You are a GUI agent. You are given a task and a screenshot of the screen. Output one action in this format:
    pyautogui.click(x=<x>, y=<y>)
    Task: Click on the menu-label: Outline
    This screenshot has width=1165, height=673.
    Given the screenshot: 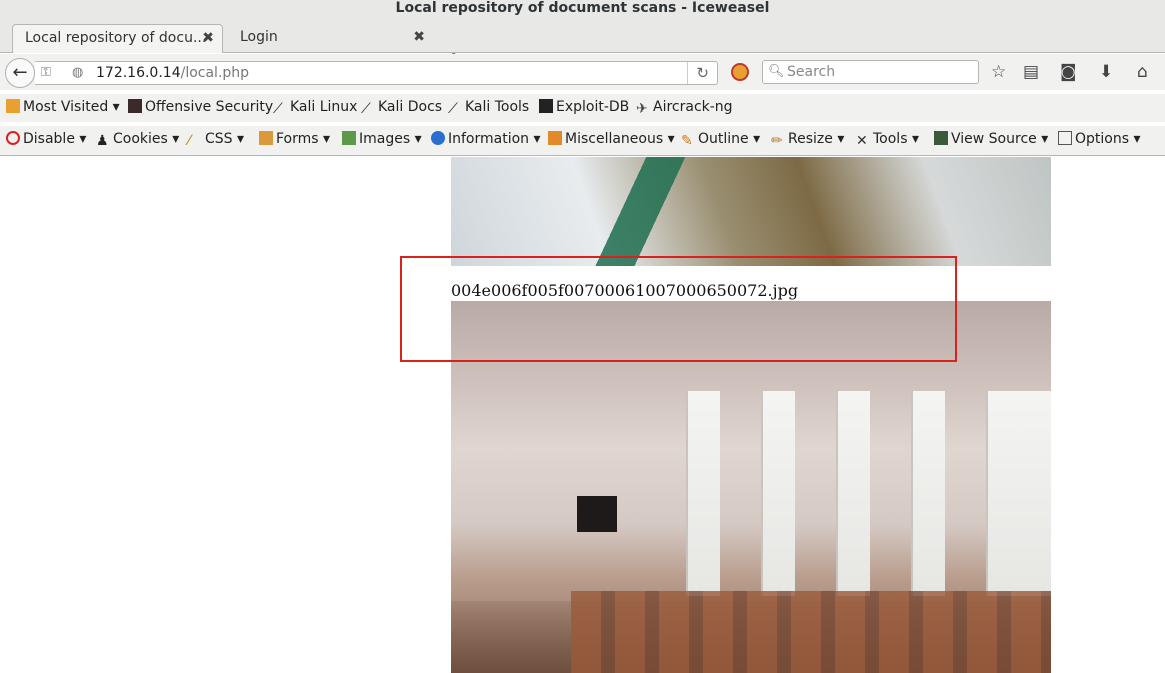 What is the action you would take?
    pyautogui.click(x=723, y=139)
    